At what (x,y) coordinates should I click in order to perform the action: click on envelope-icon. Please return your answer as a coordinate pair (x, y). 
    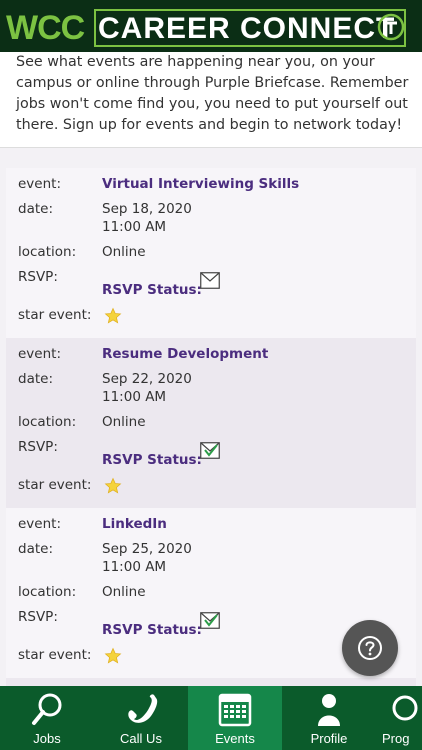
    Looking at the image, I should click on (210, 280).